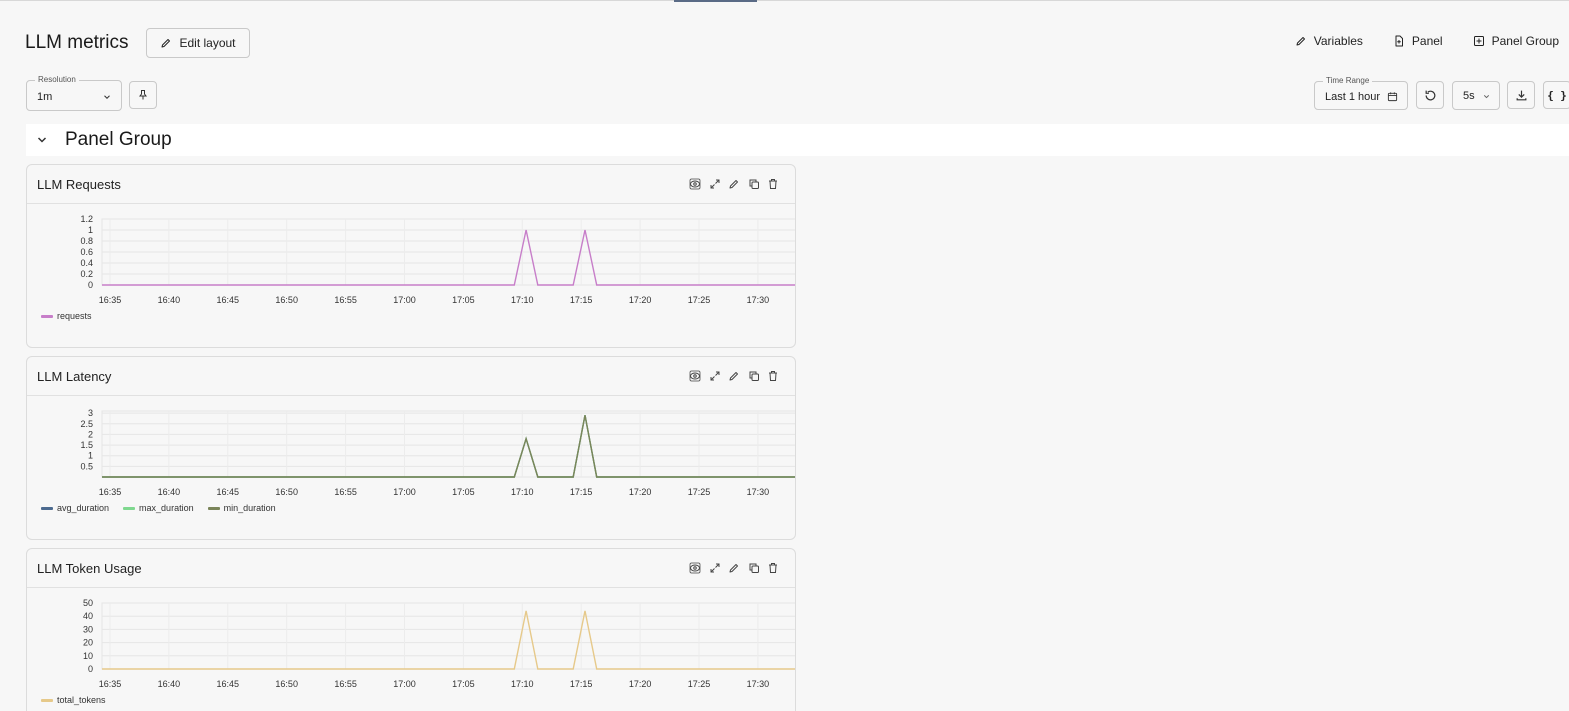 The height and width of the screenshot is (711, 1569). I want to click on y-tick-label: 0.4, so click(86, 263).